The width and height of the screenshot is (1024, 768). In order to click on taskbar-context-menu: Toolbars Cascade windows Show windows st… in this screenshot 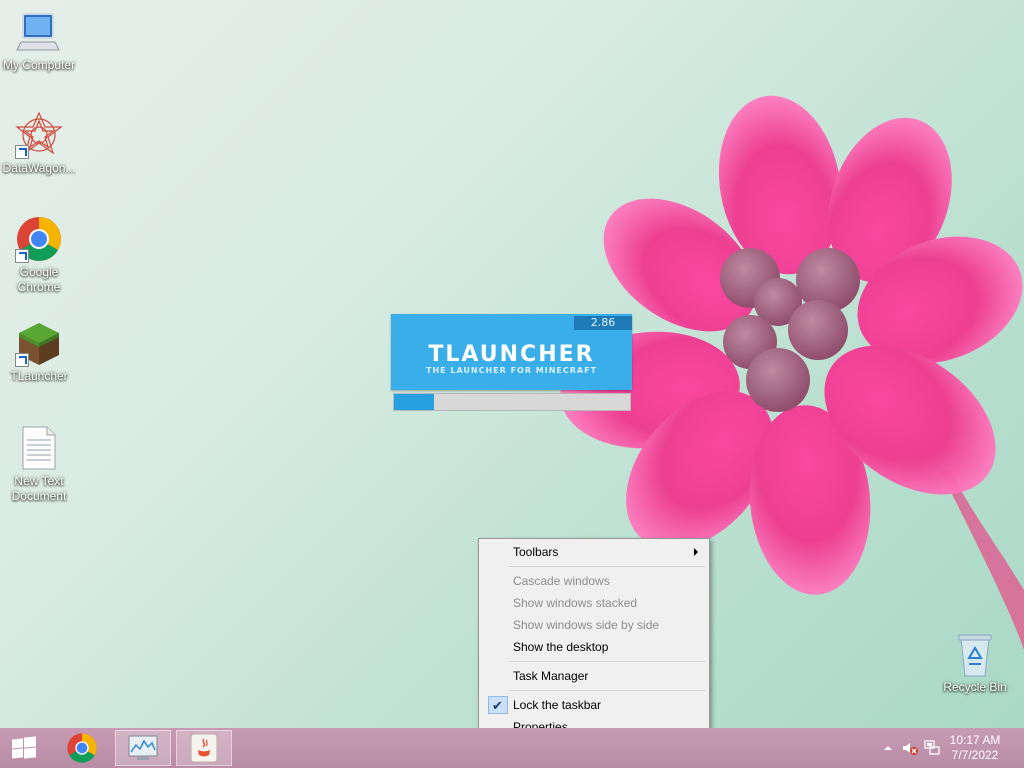, I will do `click(594, 633)`.